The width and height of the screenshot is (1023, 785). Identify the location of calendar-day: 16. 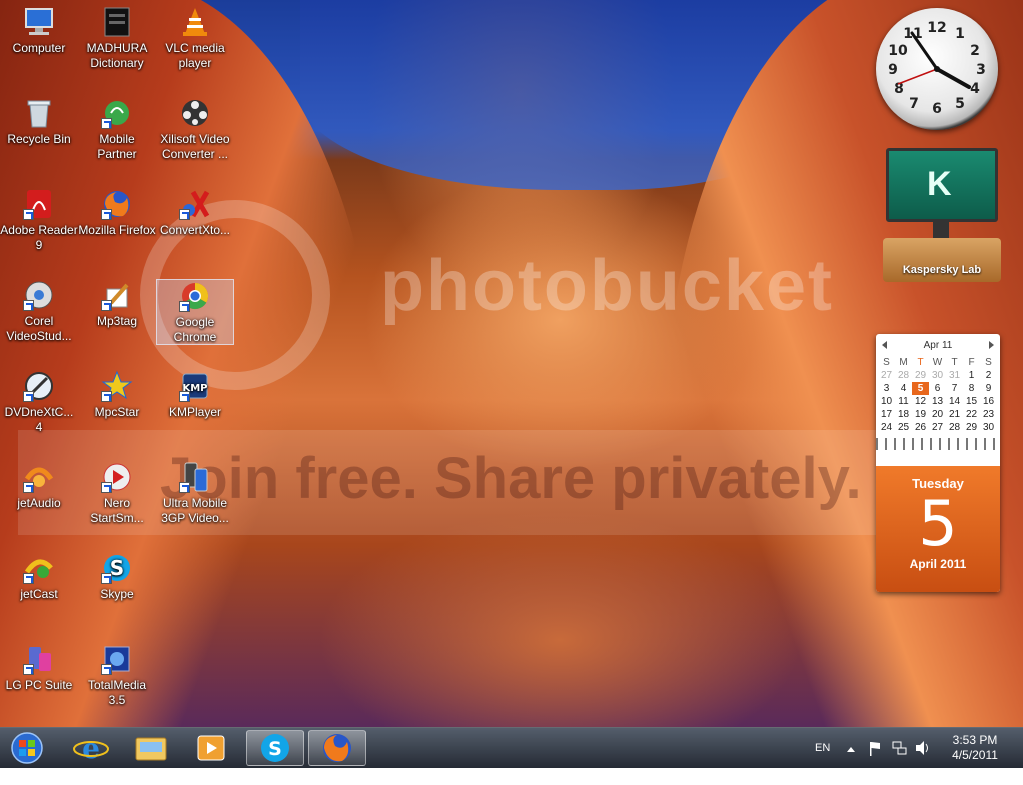
(988, 401).